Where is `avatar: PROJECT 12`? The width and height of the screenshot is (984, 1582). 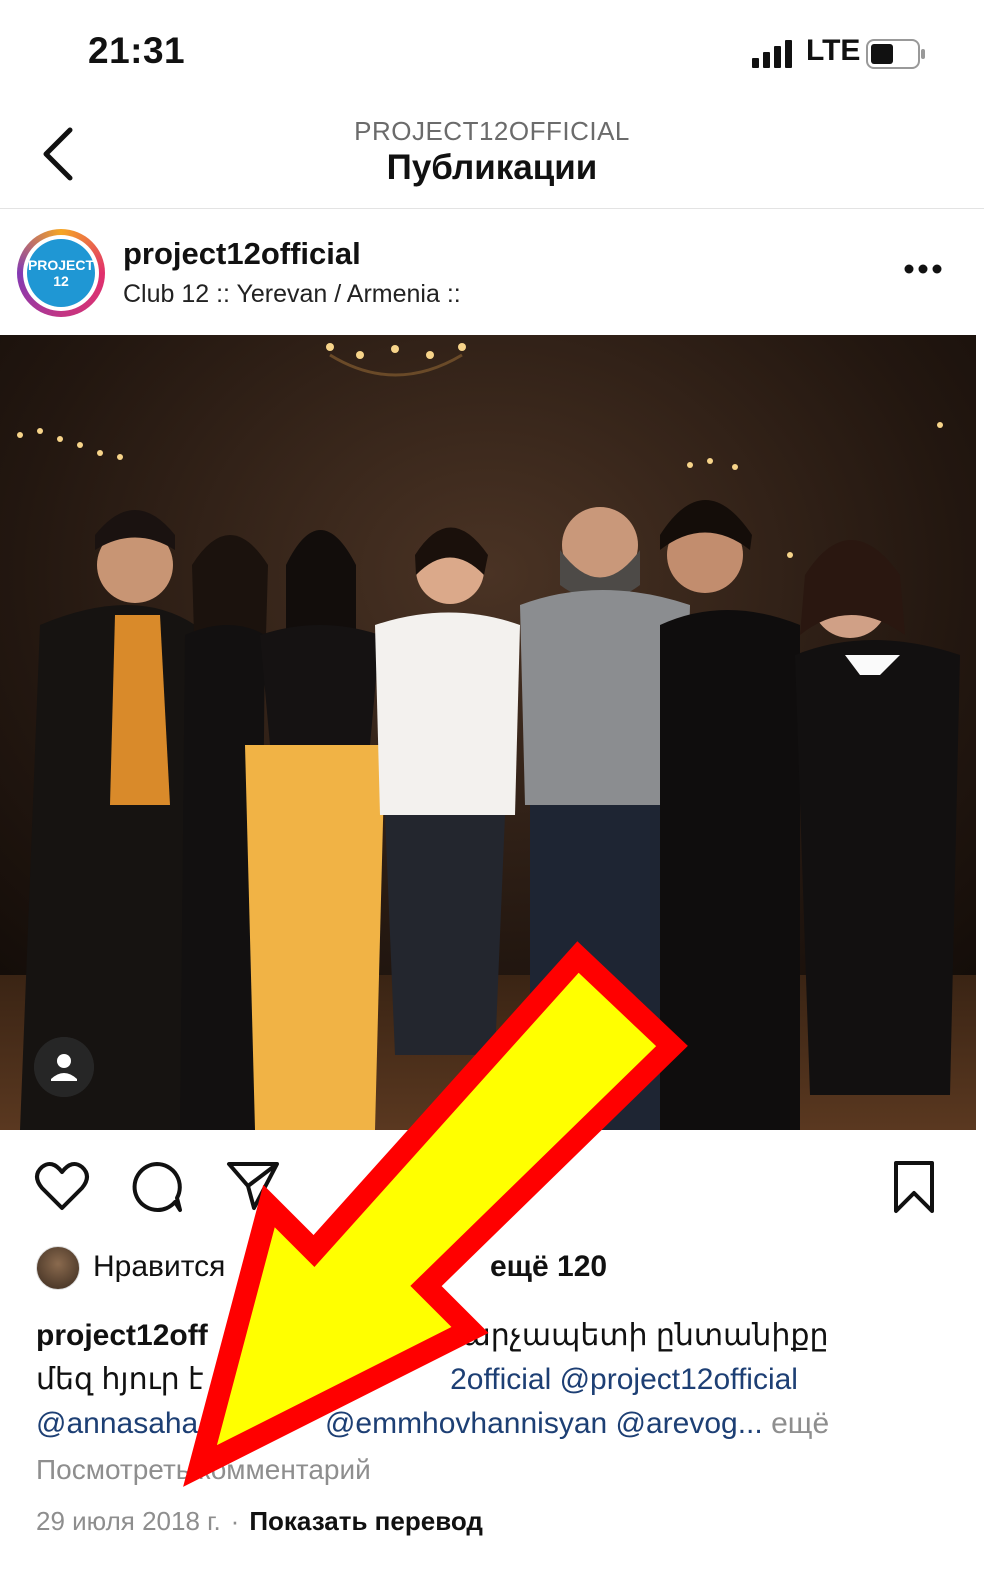
avatar: PROJECT 12 is located at coordinates (61, 273).